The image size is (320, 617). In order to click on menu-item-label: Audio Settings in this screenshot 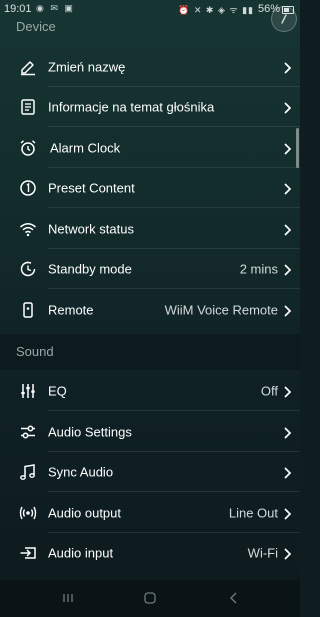, I will do `click(90, 432)`.